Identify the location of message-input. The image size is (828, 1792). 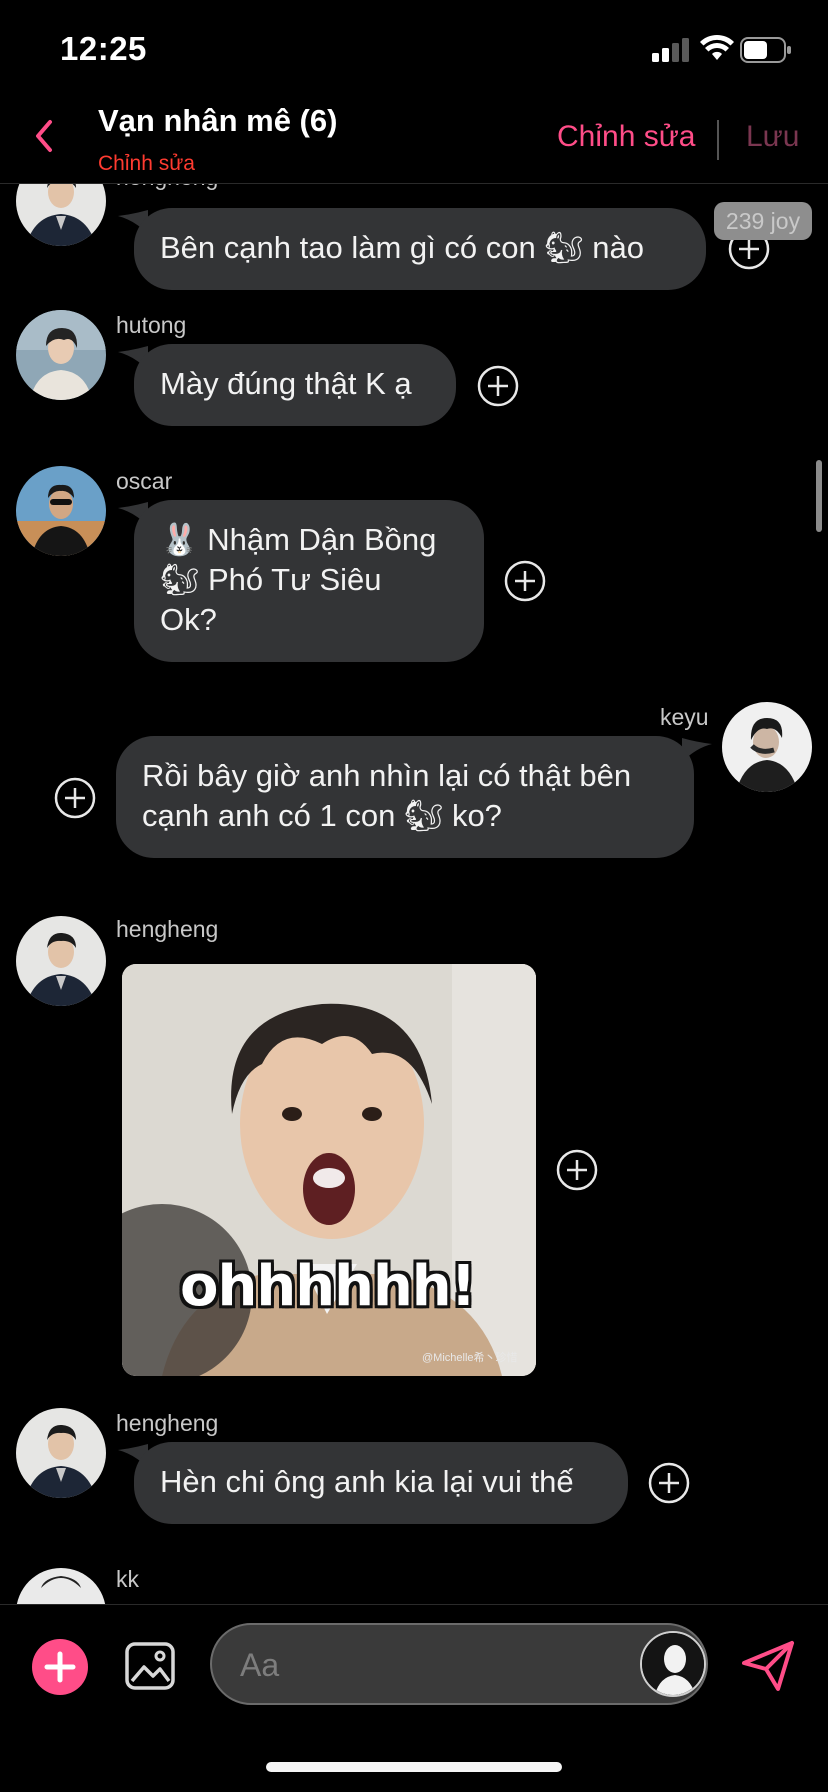
(430, 1665).